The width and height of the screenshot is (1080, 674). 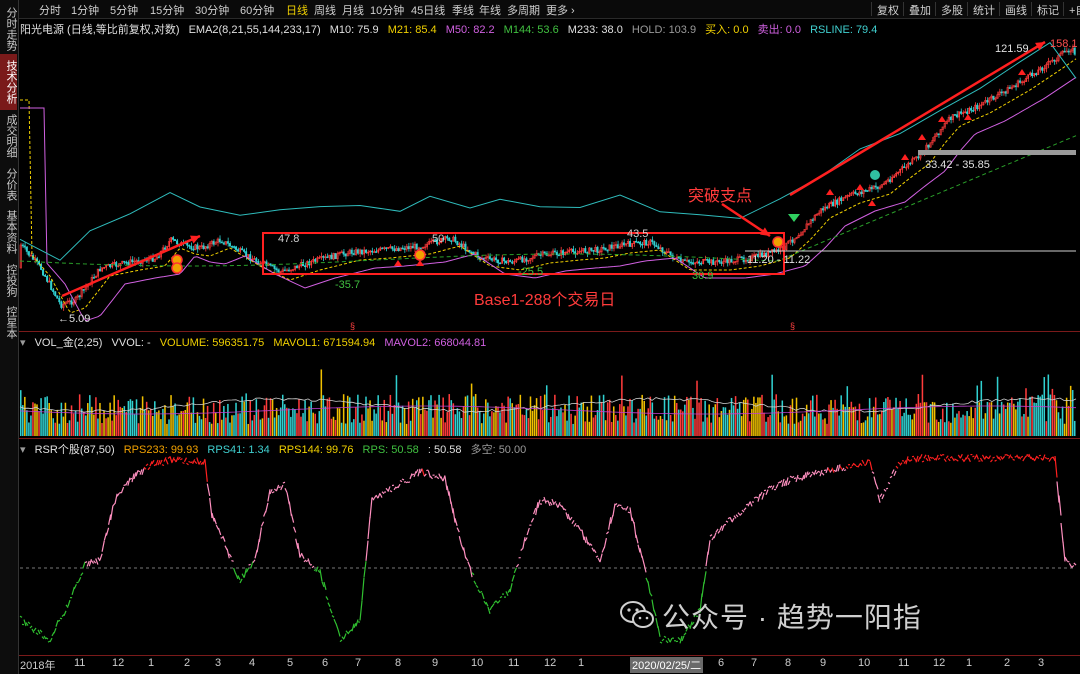 I want to click on high-price-label: 121.59, so click(x=1012, y=49).